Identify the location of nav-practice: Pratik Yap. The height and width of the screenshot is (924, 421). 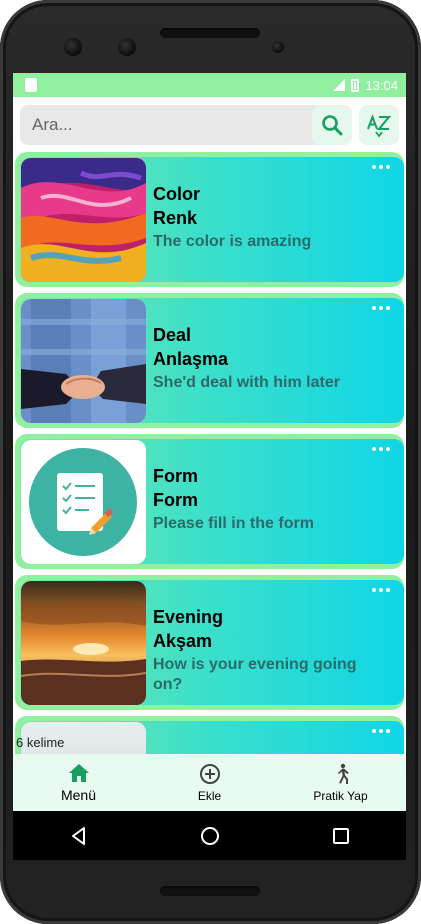
(340, 782).